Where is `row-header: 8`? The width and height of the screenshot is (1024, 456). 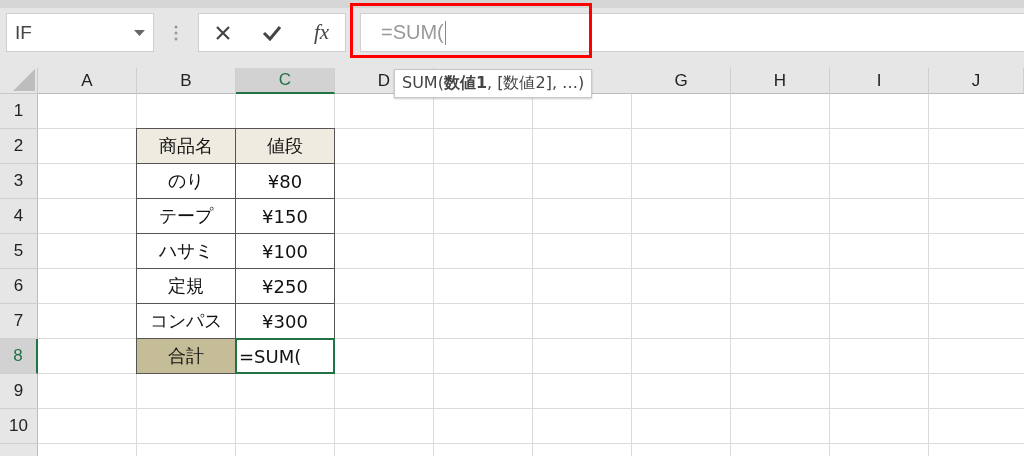 row-header: 8 is located at coordinates (19, 356).